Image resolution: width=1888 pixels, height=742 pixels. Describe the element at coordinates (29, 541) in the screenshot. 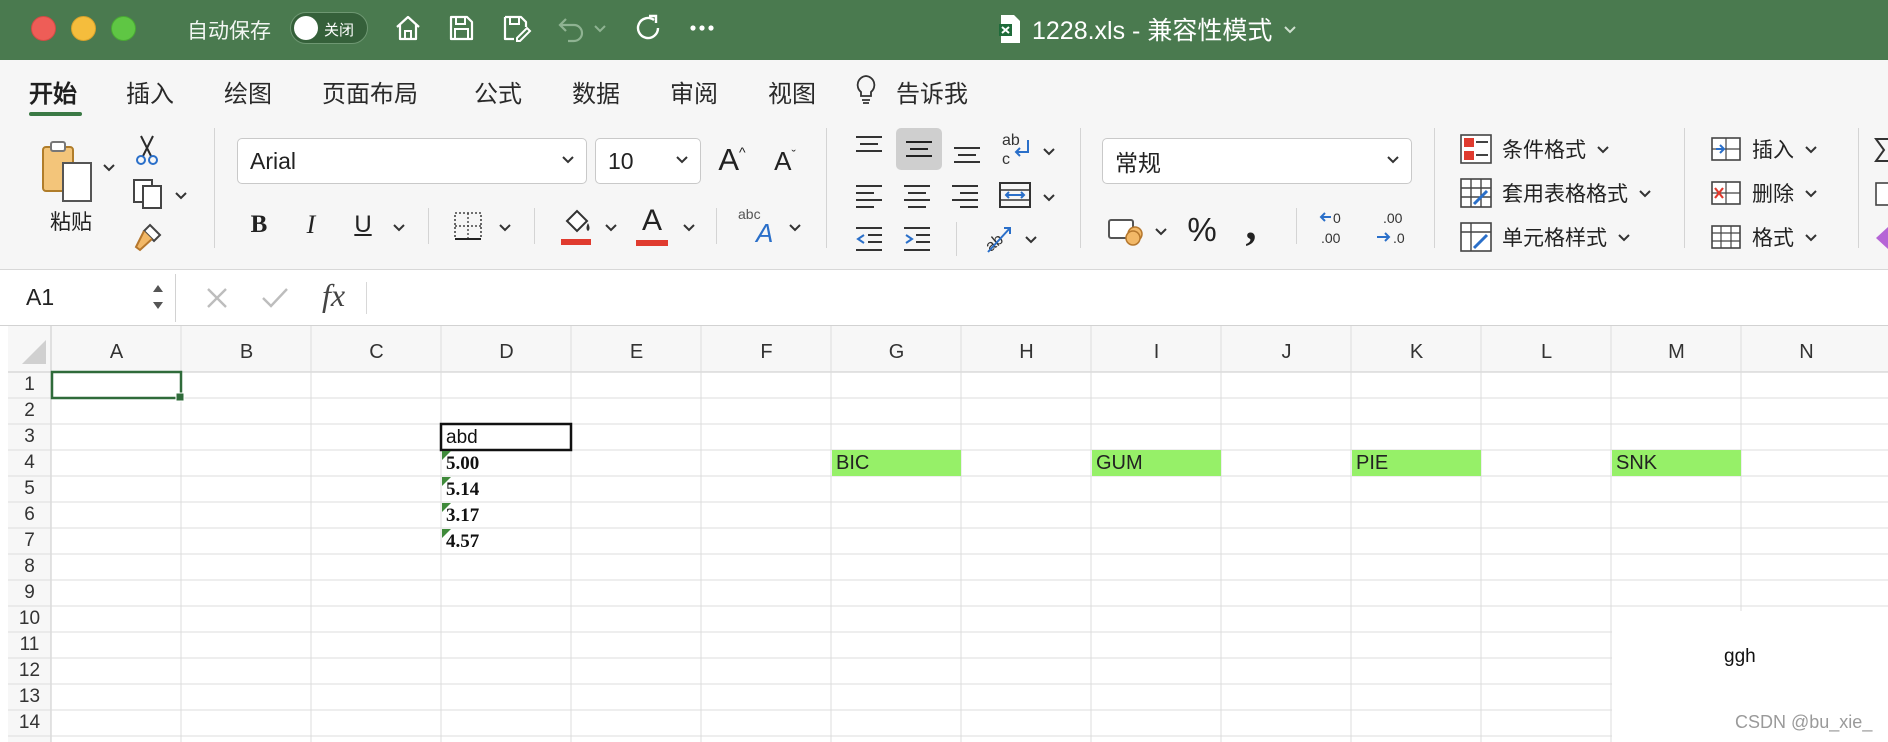

I see `row-header-7: 7` at that location.